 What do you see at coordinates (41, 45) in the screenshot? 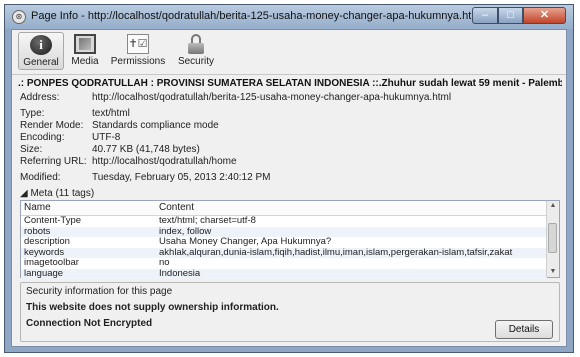
I see `info-icon: i` at bounding box center [41, 45].